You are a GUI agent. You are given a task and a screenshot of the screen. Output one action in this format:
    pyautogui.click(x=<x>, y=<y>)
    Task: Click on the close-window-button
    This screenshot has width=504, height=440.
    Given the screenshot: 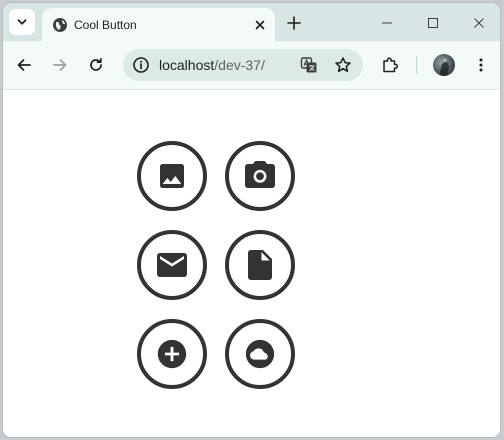 What is the action you would take?
    pyautogui.click(x=478, y=23)
    